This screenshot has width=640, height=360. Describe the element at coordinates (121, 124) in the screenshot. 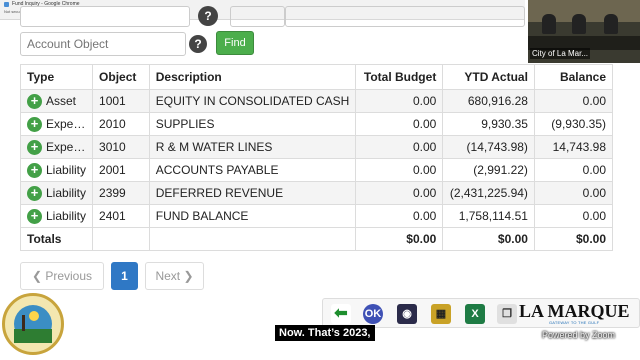

I see `row-object: 2010` at that location.